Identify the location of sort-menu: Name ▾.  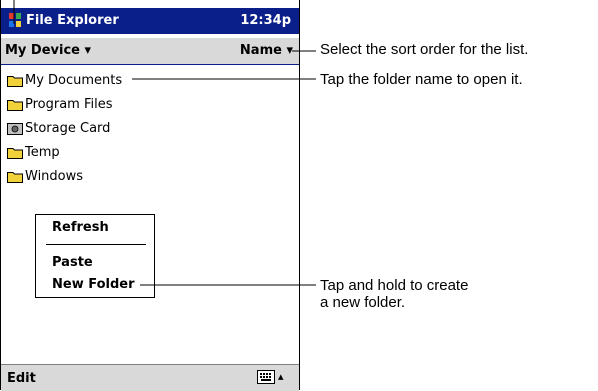
(266, 50).